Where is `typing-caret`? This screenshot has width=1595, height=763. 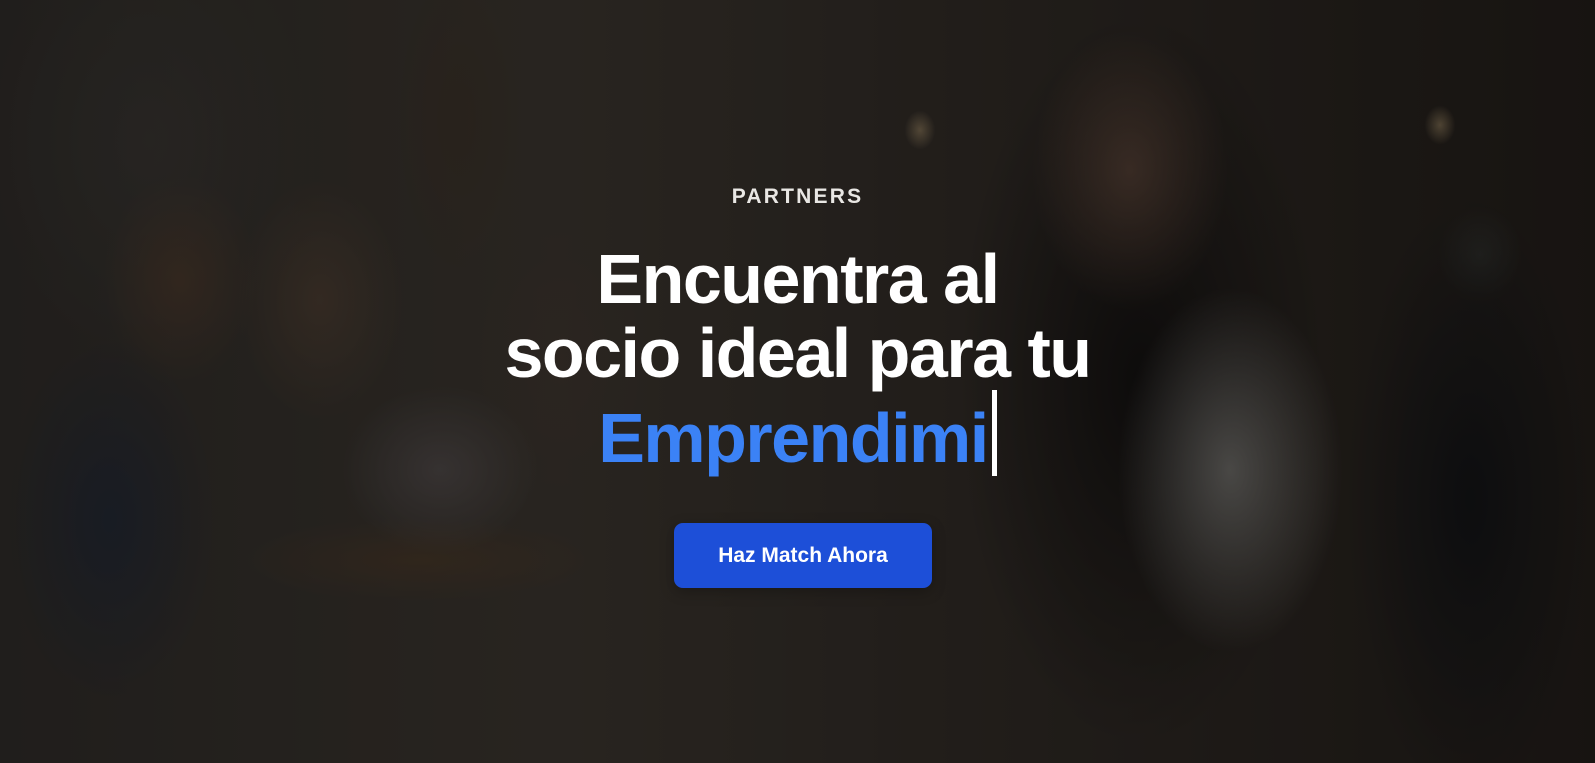
typing-caret is located at coordinates (994, 433).